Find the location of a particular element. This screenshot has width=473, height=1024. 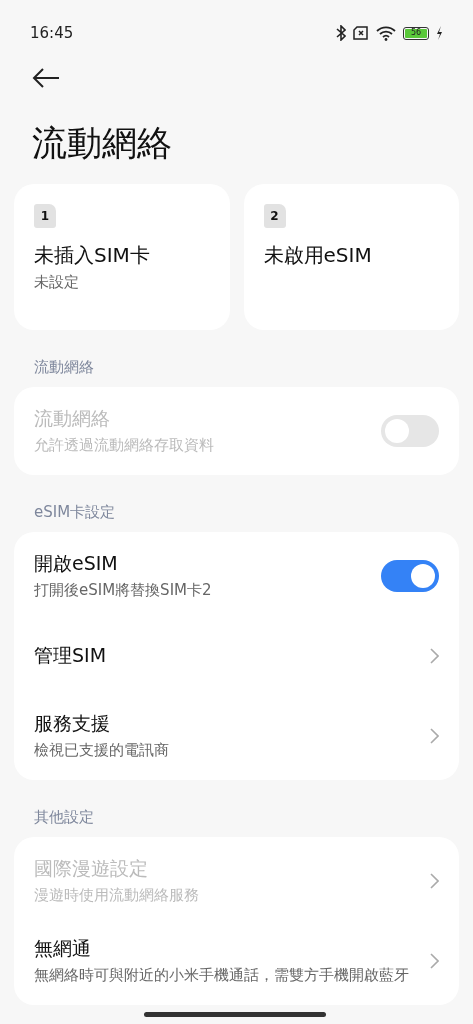

back-arrow-icon is located at coordinates (46, 78).